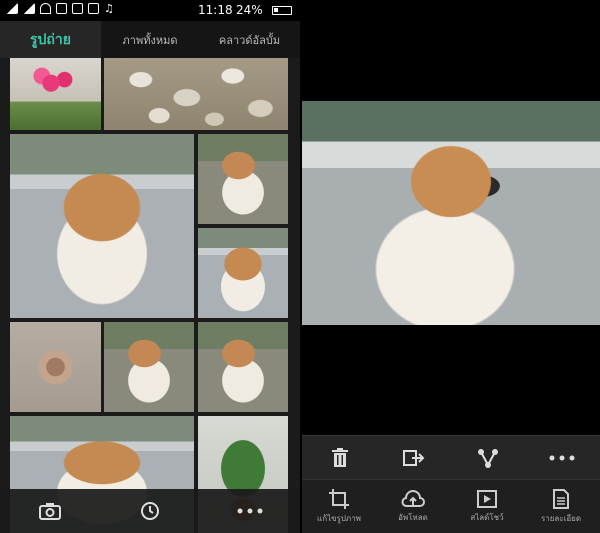 Image resolution: width=600 pixels, height=533 pixels. I want to click on share-button, so click(414, 458).